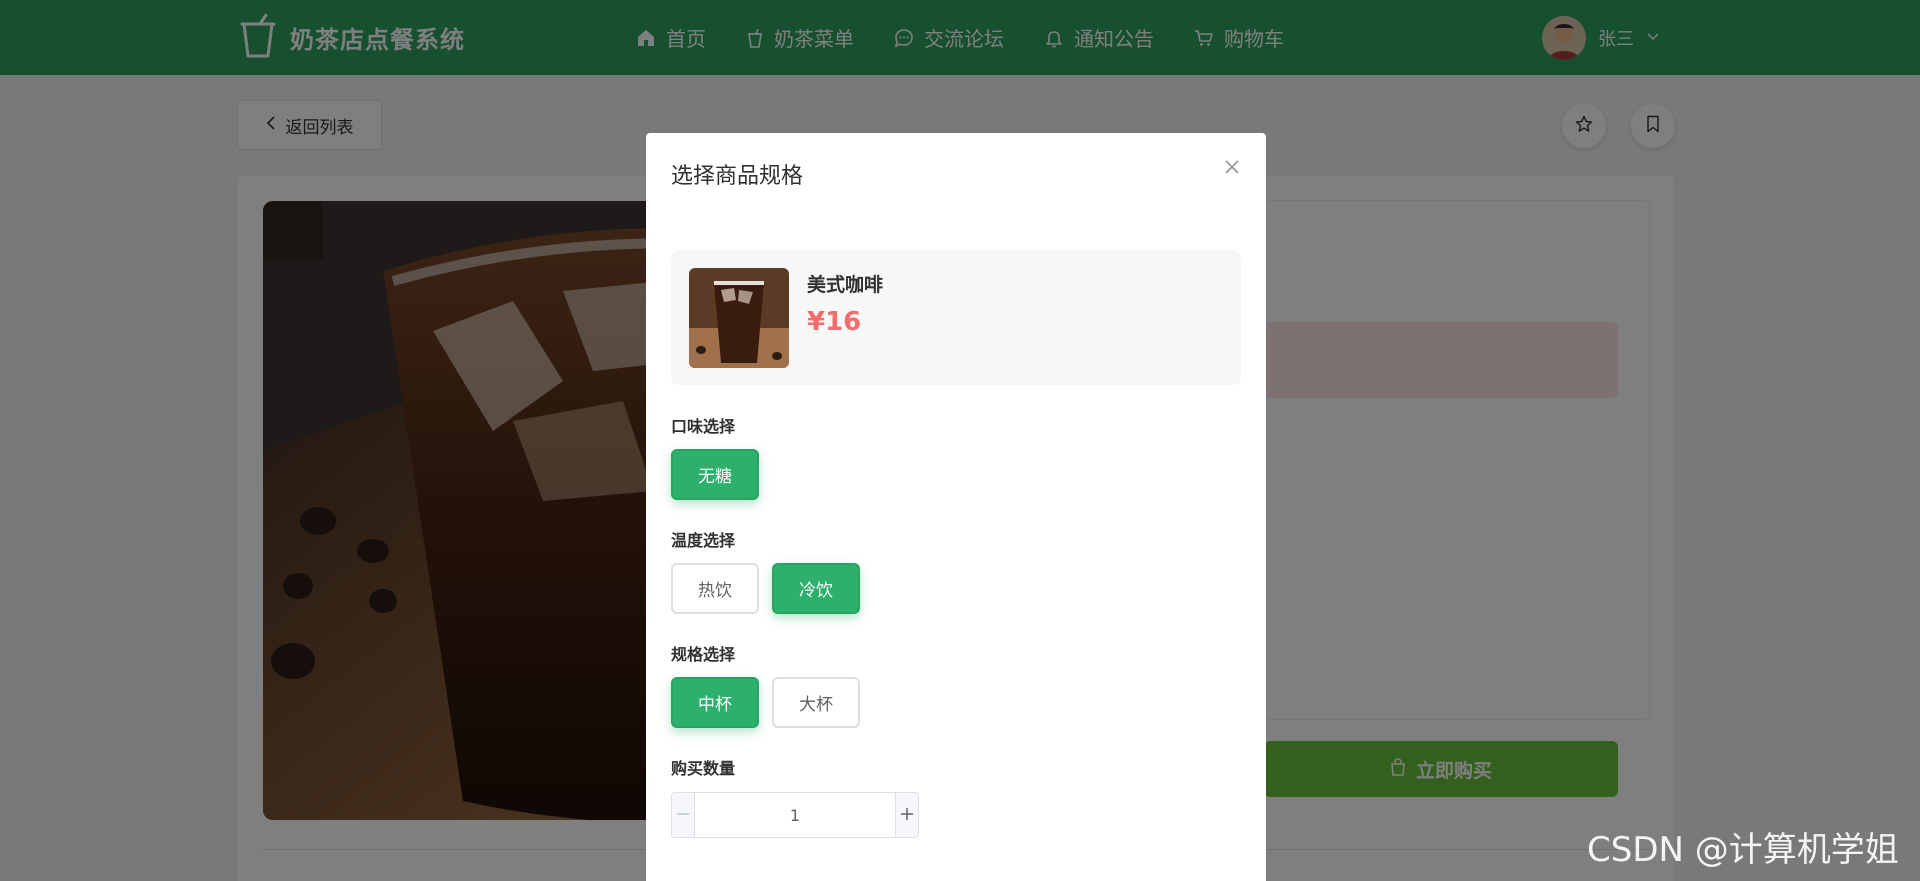 This screenshot has width=1920, height=881. I want to click on taste-options: 无糖, so click(715, 474).